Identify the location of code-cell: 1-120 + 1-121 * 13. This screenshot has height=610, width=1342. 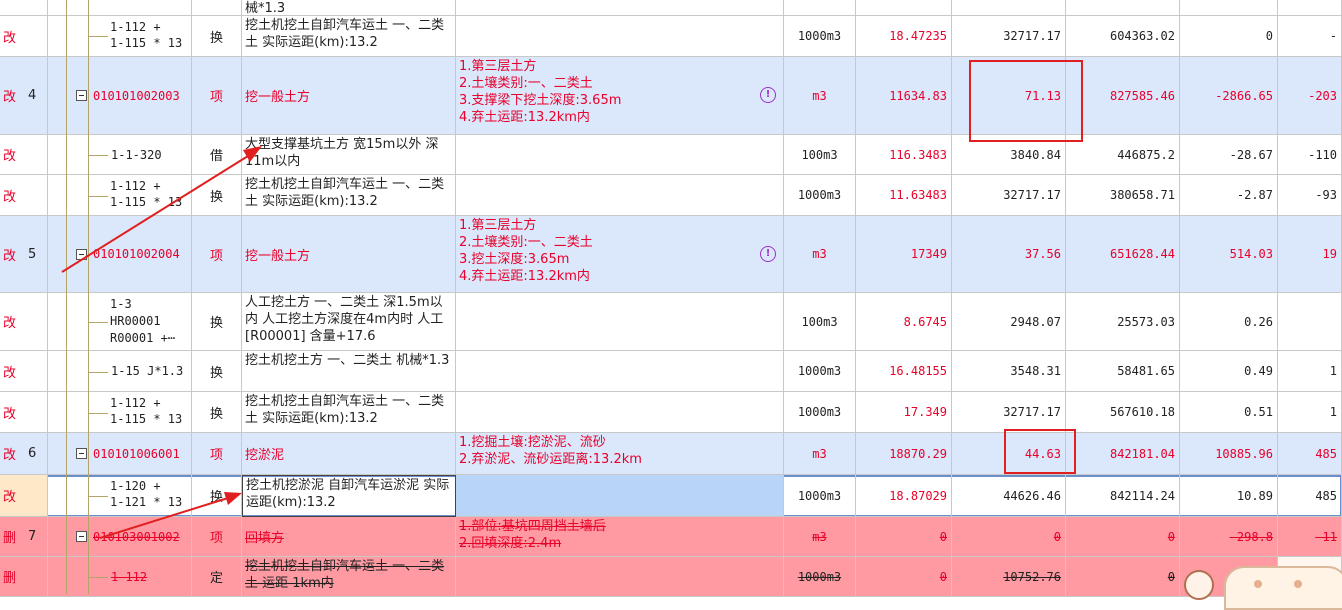
(120, 496).